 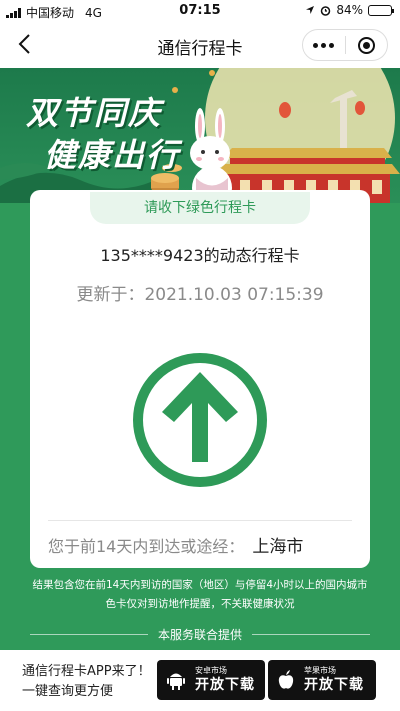 What do you see at coordinates (278, 547) in the screenshot?
I see `route-city: 上海市` at bounding box center [278, 547].